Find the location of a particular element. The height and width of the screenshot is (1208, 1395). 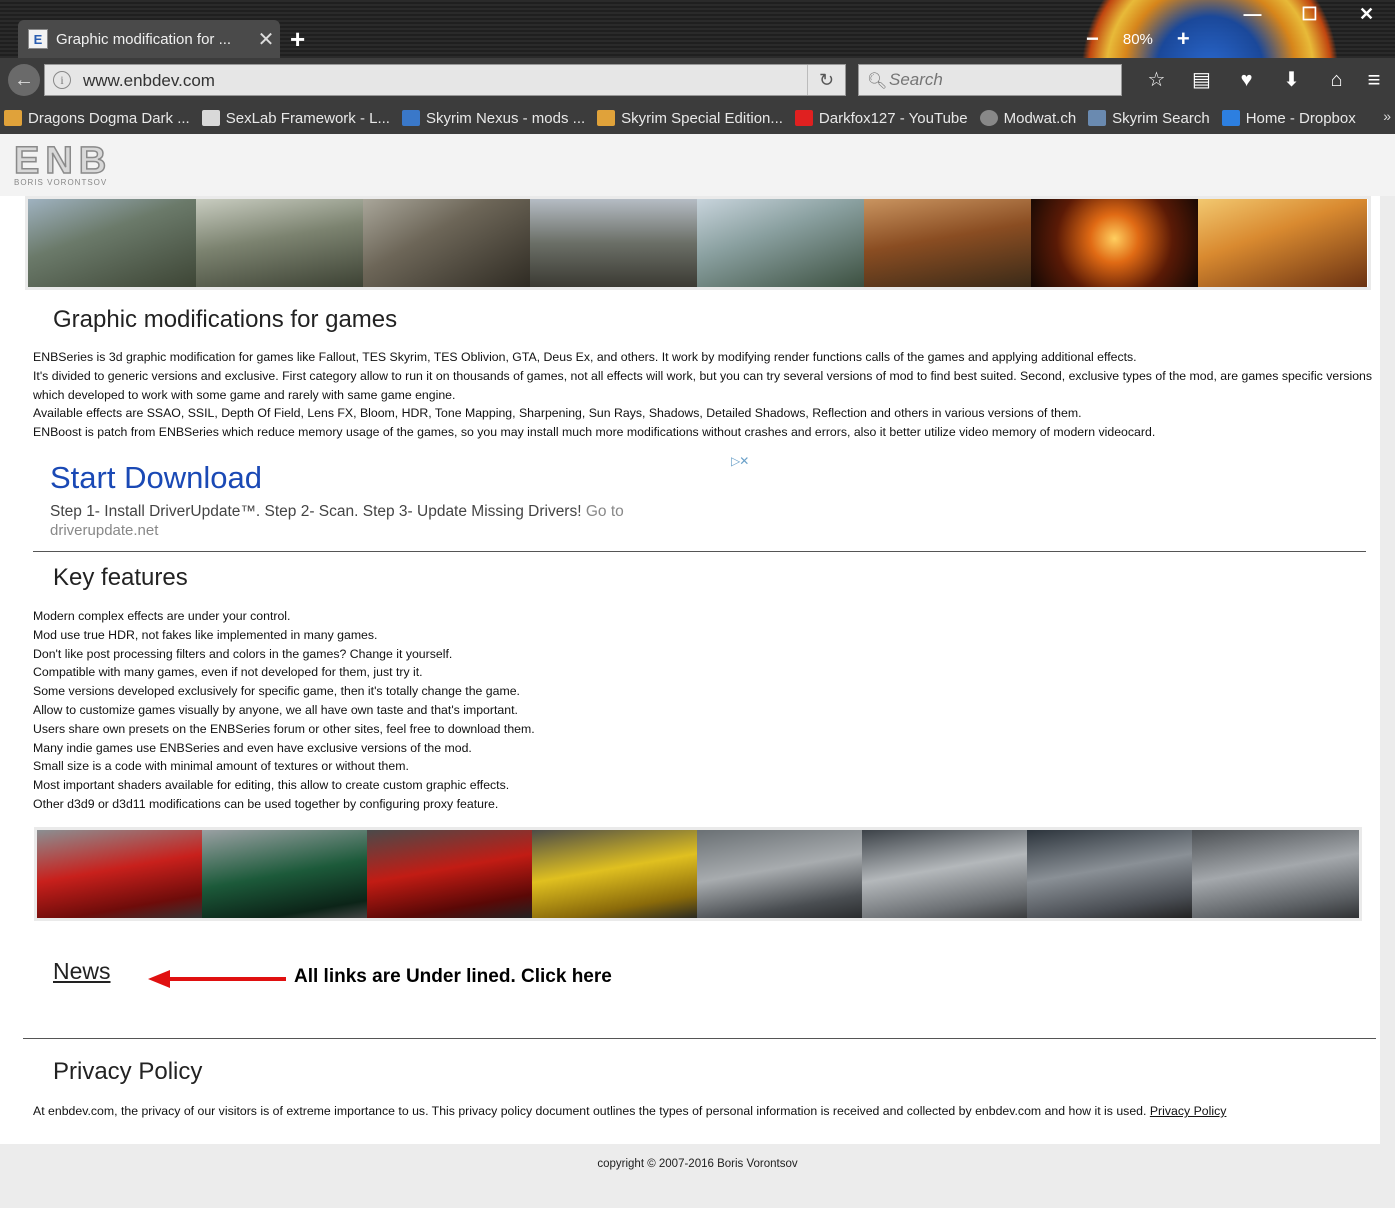

zoom-out-button: − is located at coordinates (1092, 39).